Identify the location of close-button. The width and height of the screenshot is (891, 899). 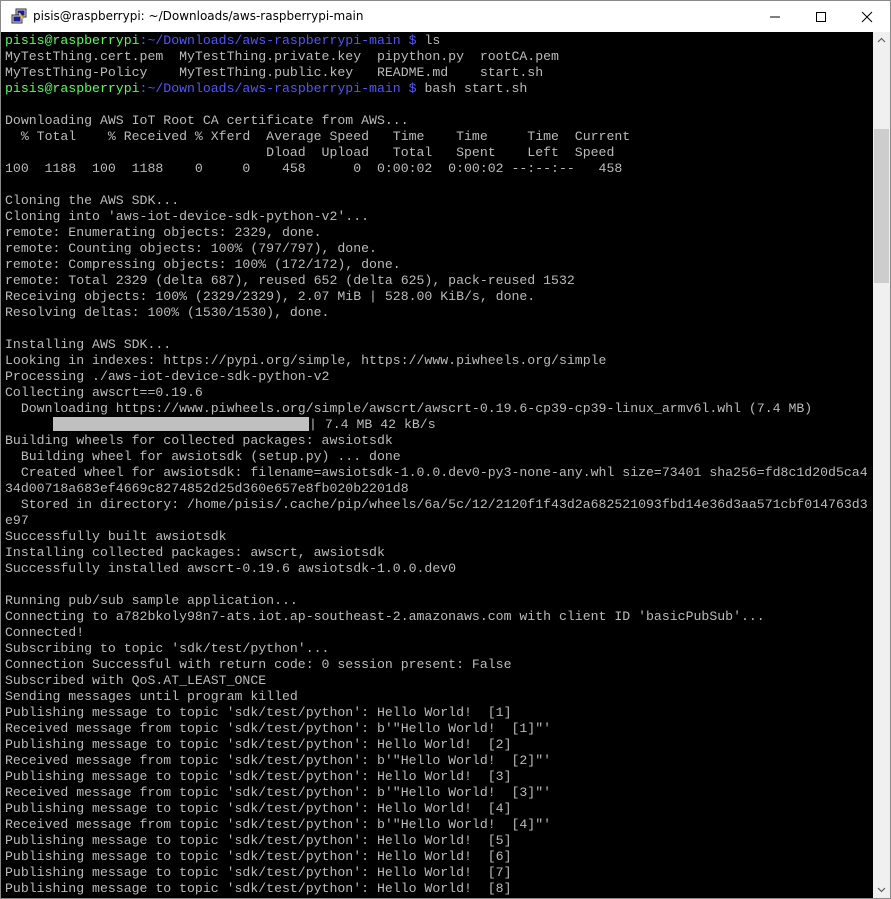
(867, 16).